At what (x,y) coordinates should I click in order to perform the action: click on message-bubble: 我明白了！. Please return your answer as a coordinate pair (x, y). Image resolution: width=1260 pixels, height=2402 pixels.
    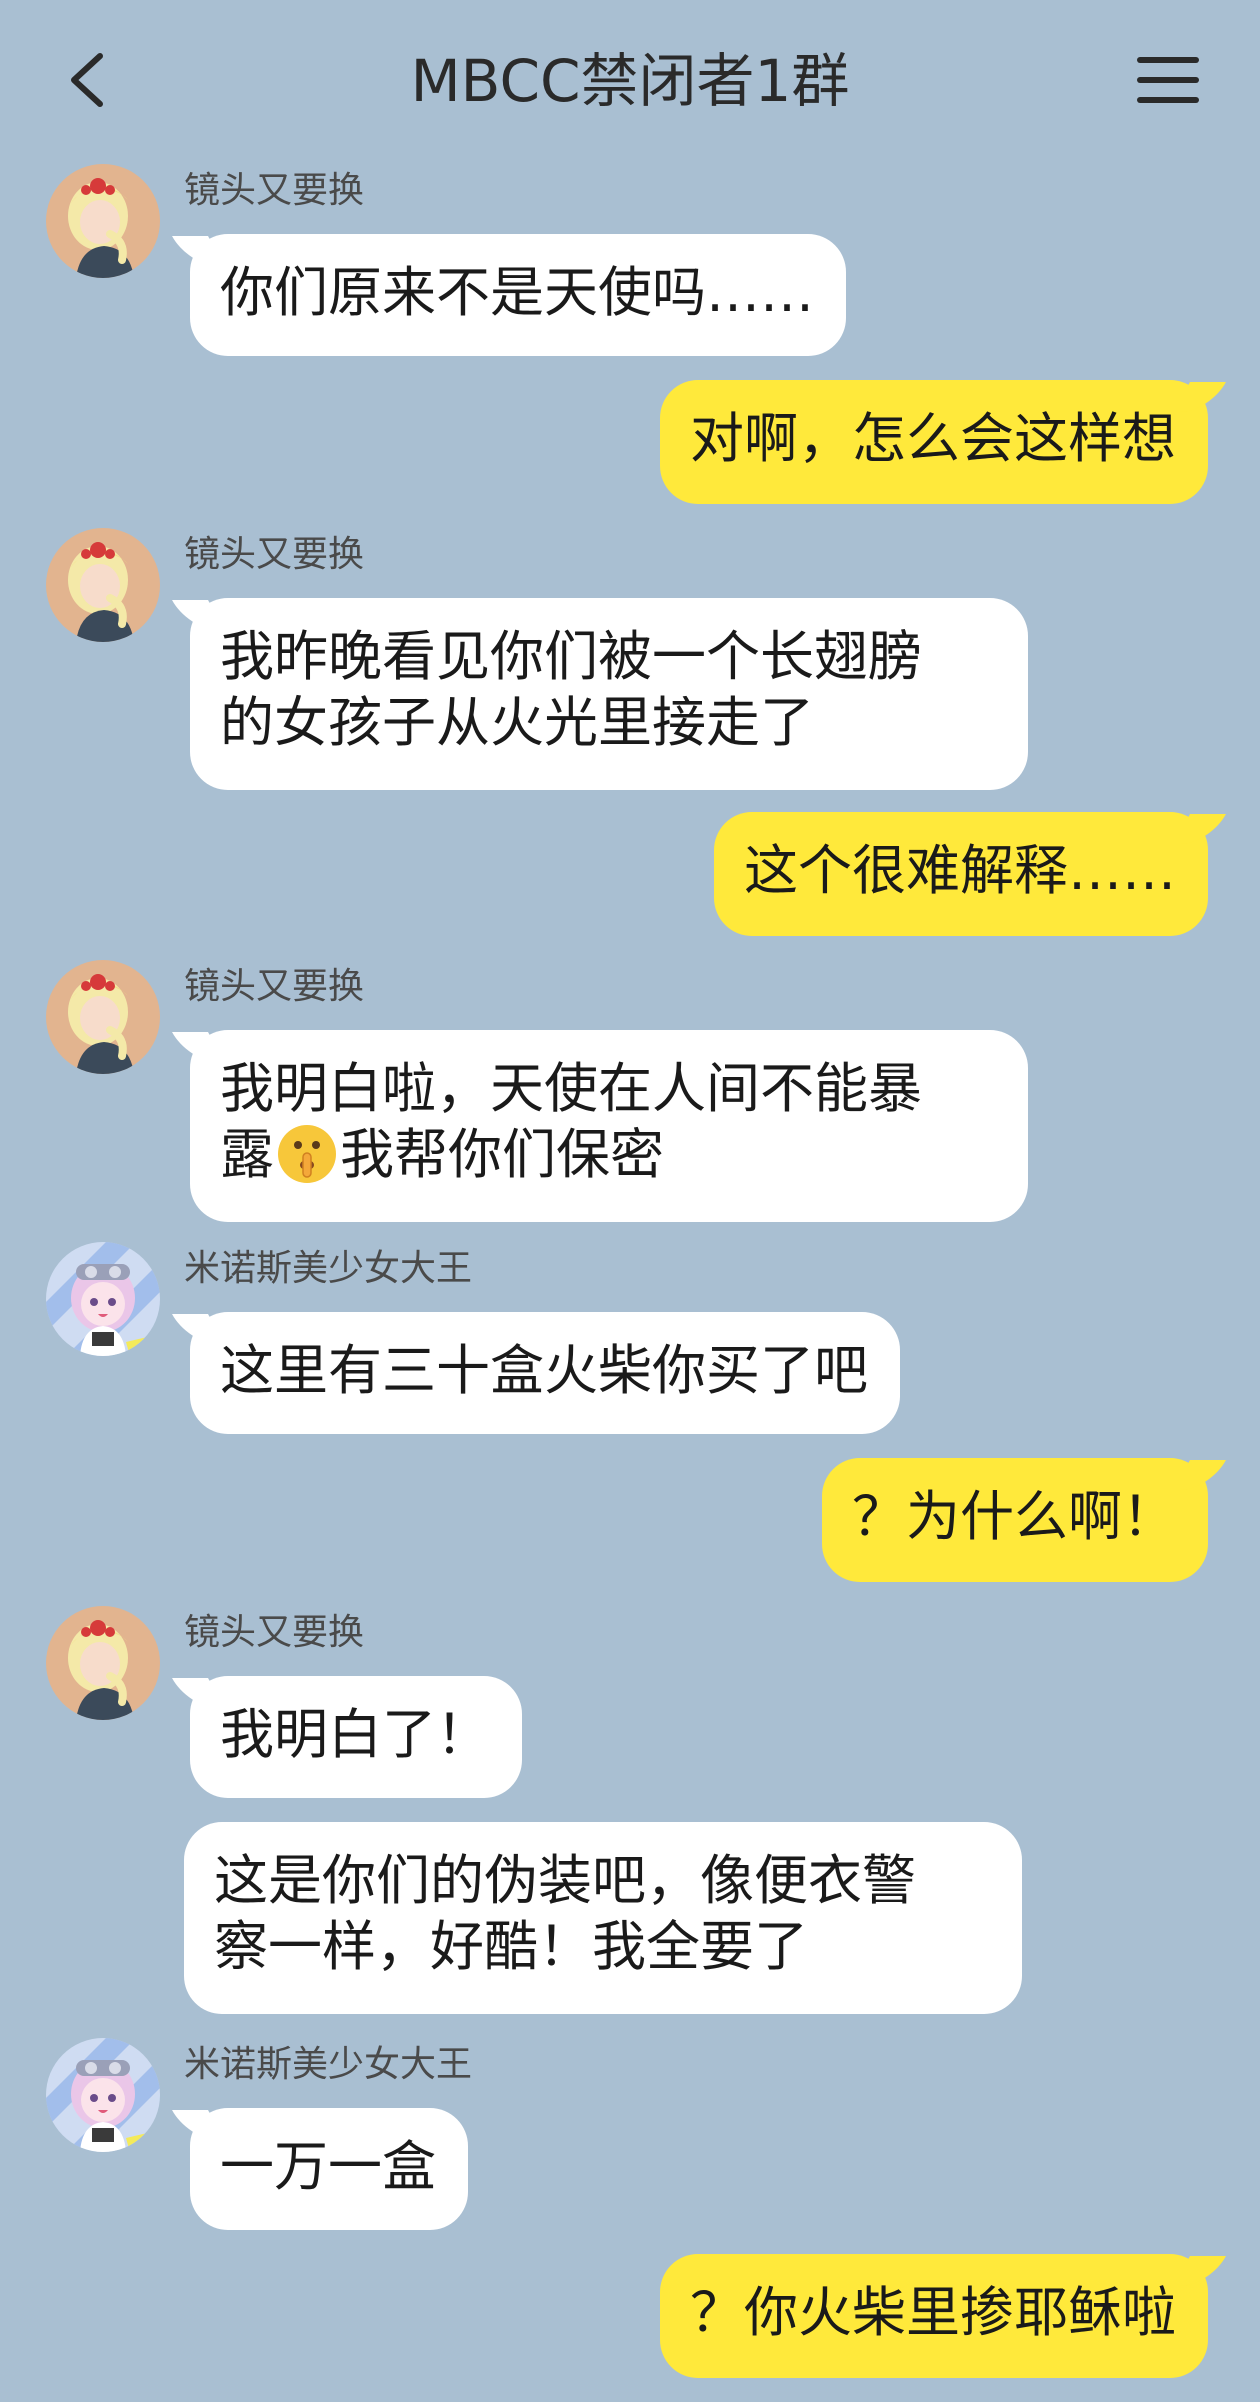
    Looking at the image, I should click on (356, 1737).